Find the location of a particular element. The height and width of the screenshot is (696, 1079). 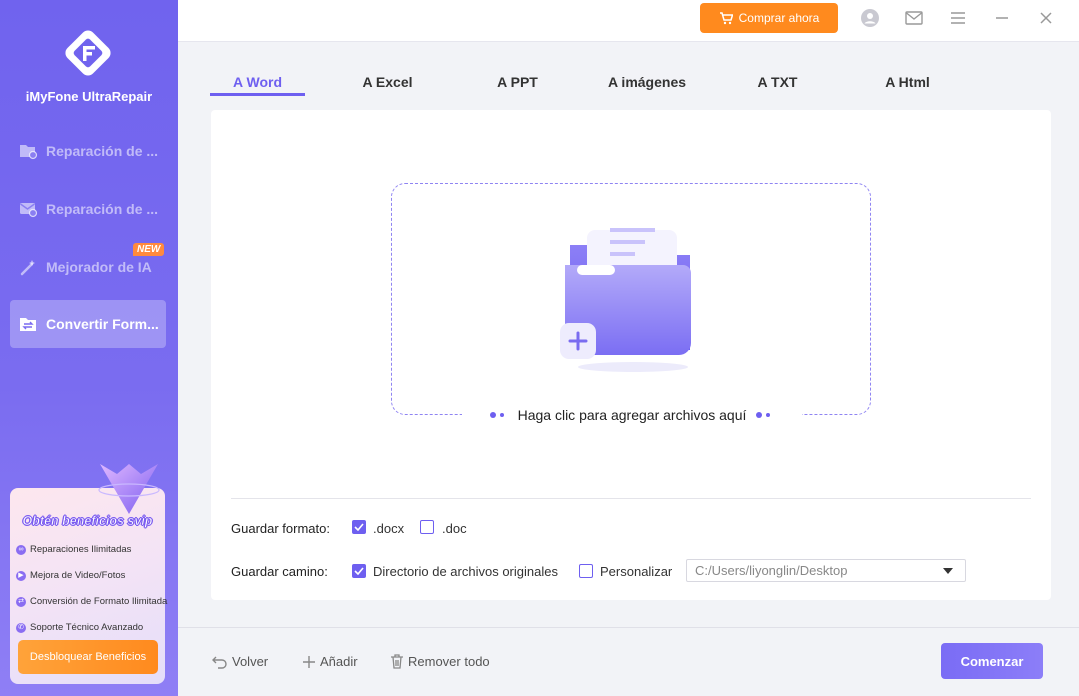

unlock-benefits-button: Desbloquear Beneficios is located at coordinates (88, 657).